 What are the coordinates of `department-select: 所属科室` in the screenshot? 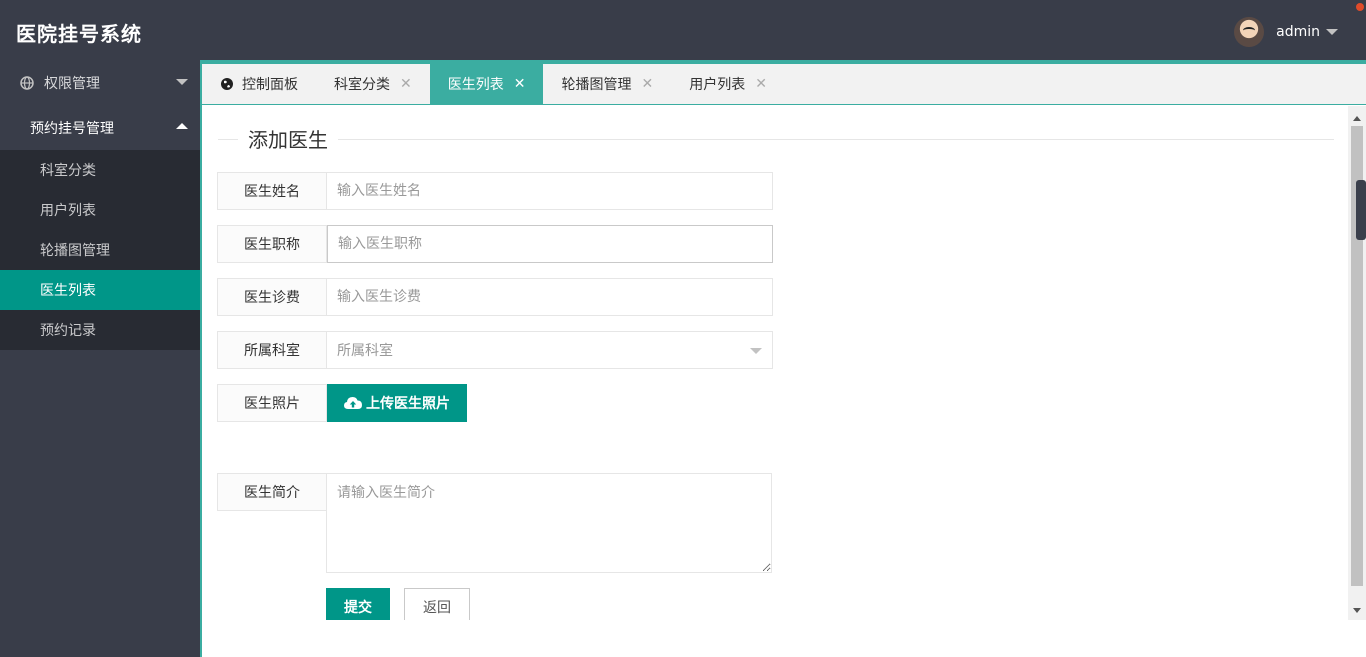 It's located at (550, 350).